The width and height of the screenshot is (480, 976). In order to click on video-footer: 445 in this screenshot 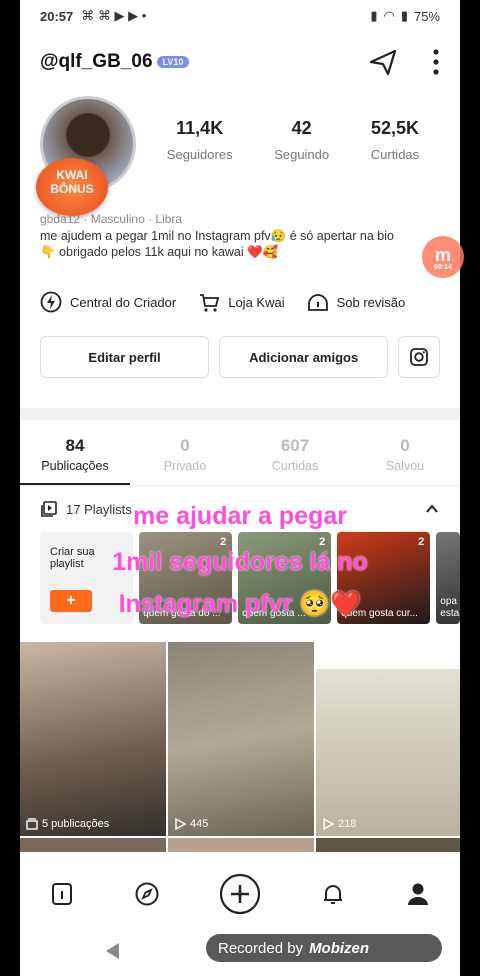, I will do `click(199, 824)`.